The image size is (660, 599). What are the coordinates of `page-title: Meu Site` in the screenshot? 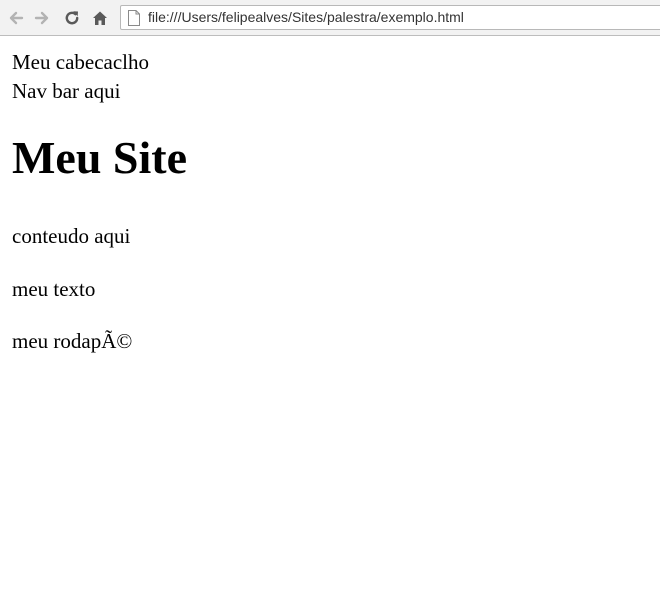 It's located at (100, 157).